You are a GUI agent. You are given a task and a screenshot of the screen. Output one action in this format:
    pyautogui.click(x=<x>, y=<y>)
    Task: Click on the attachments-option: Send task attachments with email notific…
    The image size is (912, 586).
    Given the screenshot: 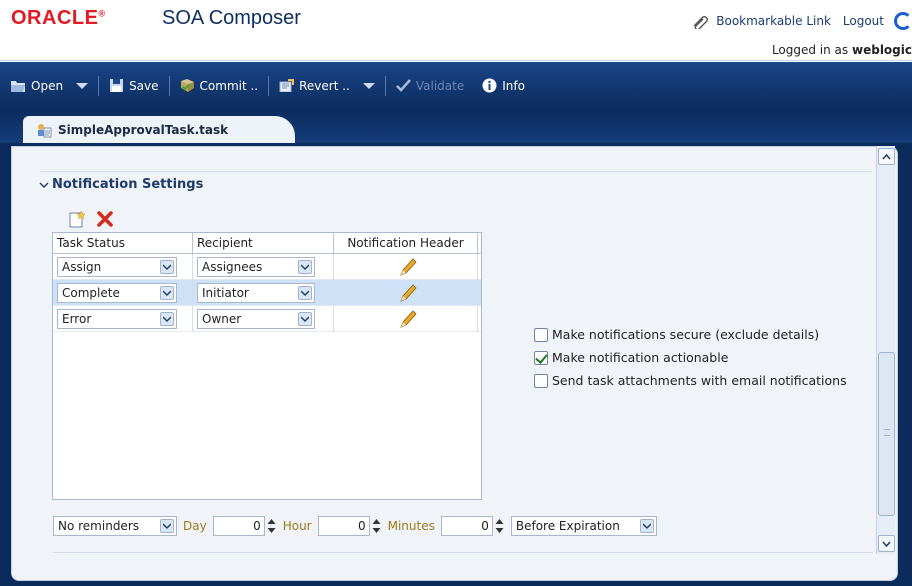 What is the action you would take?
    pyautogui.click(x=690, y=380)
    